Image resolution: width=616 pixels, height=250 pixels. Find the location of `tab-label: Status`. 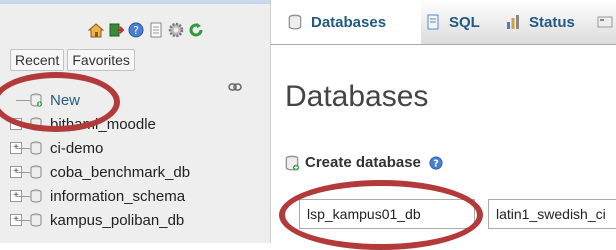

tab-label: Status is located at coordinates (552, 22).